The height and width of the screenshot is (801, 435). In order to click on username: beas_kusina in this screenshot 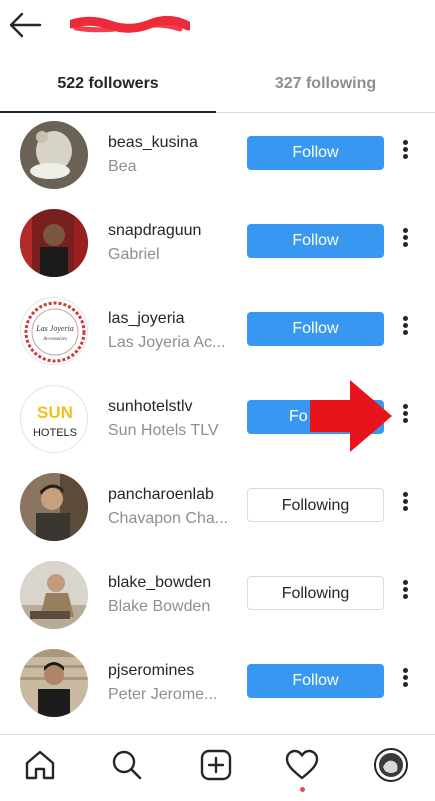, I will do `click(153, 143)`.